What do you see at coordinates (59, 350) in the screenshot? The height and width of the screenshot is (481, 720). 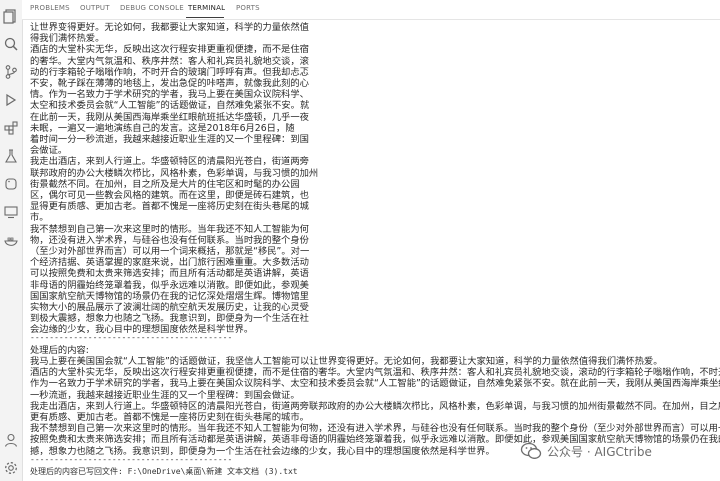 I see `processed-content-label: 处理后的内容:` at bounding box center [59, 350].